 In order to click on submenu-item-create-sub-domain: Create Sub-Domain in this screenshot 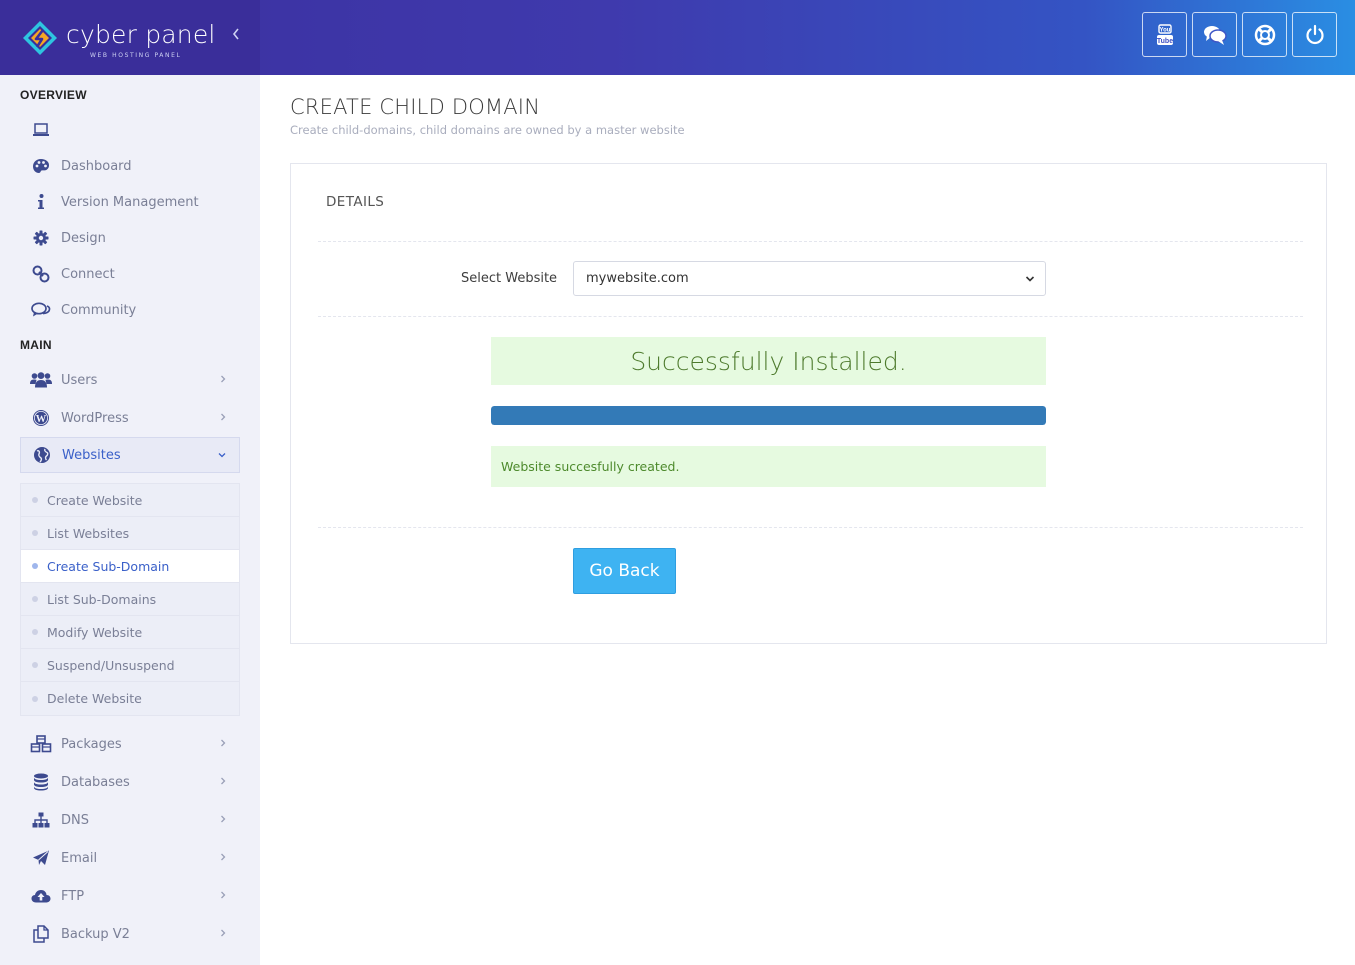, I will do `click(130, 566)`.